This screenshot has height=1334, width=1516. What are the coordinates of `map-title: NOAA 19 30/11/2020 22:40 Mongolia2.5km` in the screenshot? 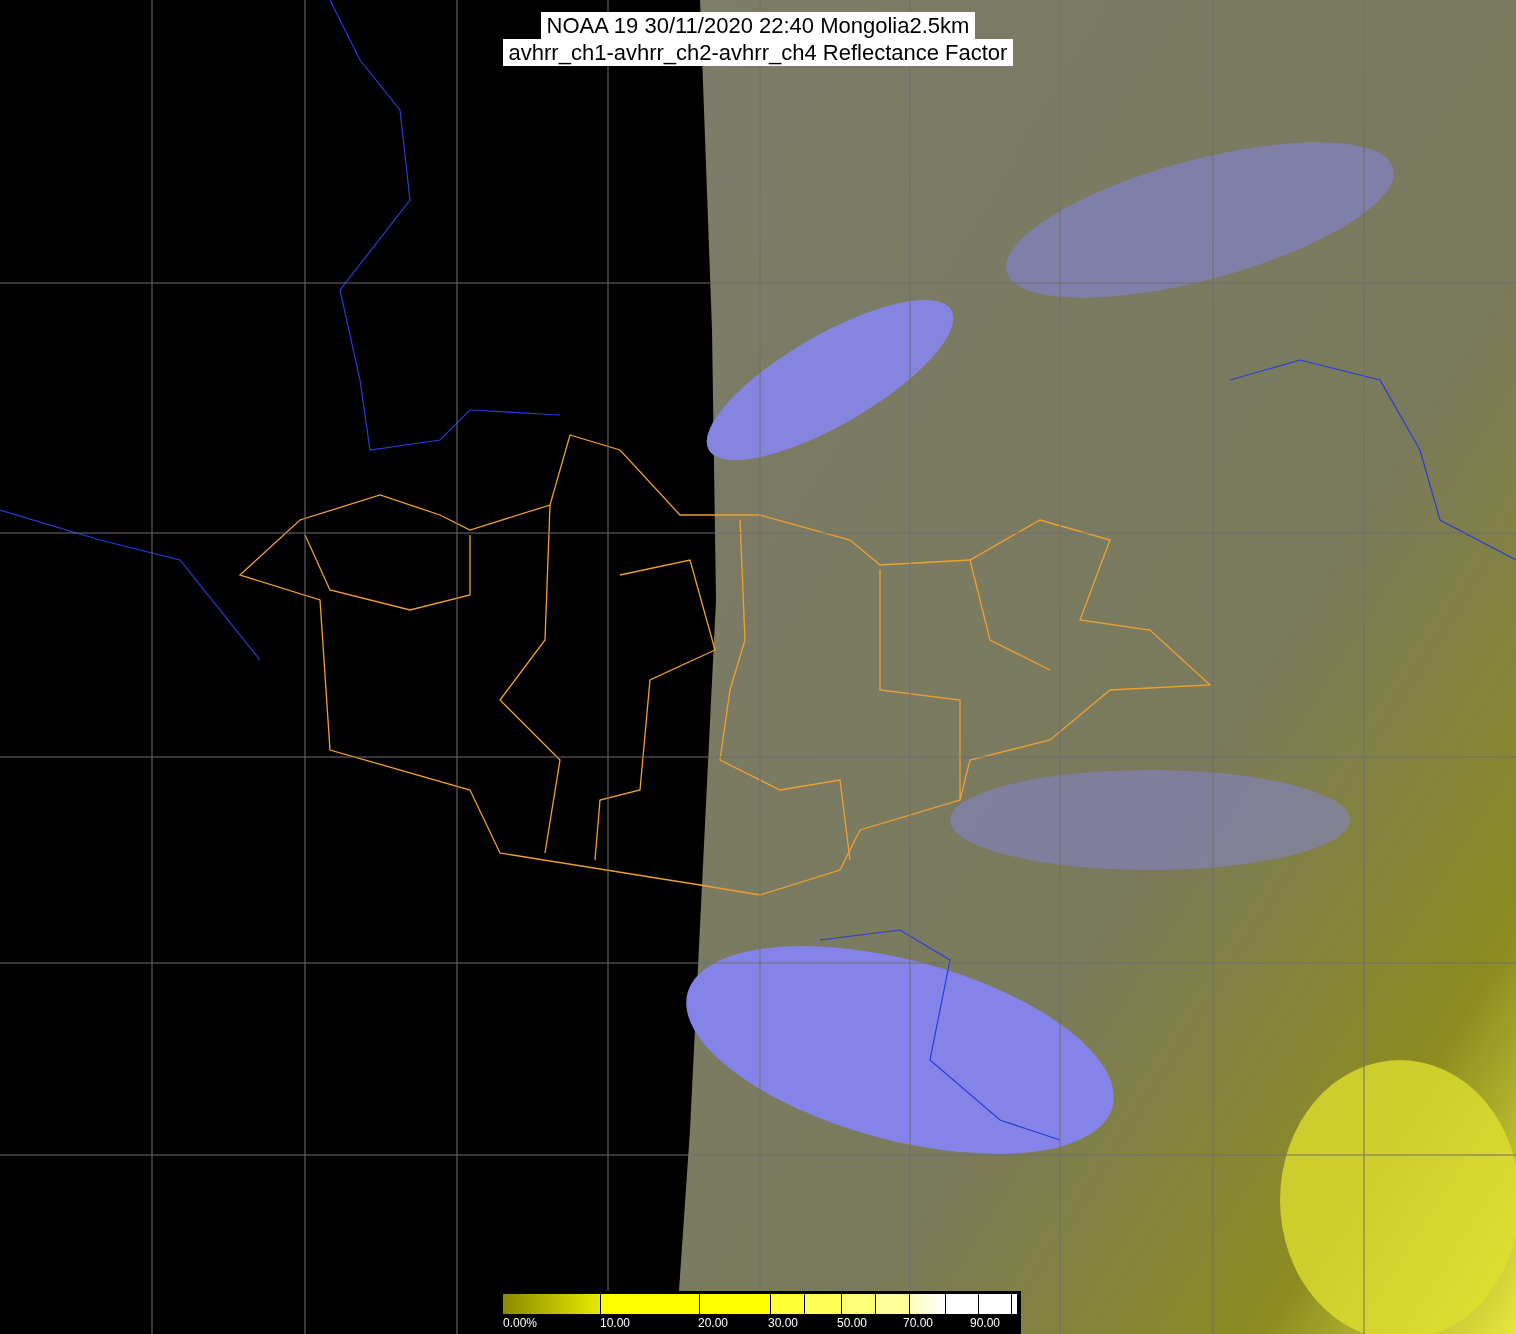 It's located at (758, 25).